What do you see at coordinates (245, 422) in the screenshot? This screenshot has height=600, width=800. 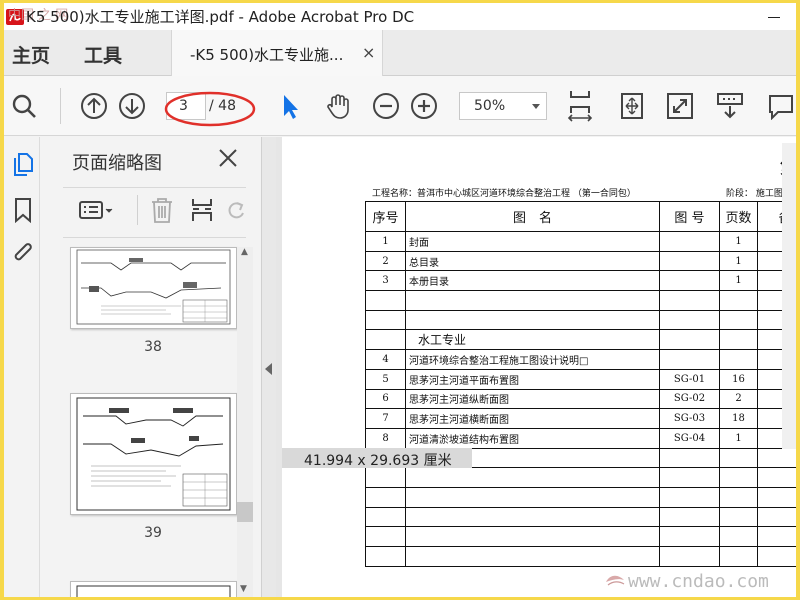 I see `thumbnail-scrollbar: ▲ ▼` at bounding box center [245, 422].